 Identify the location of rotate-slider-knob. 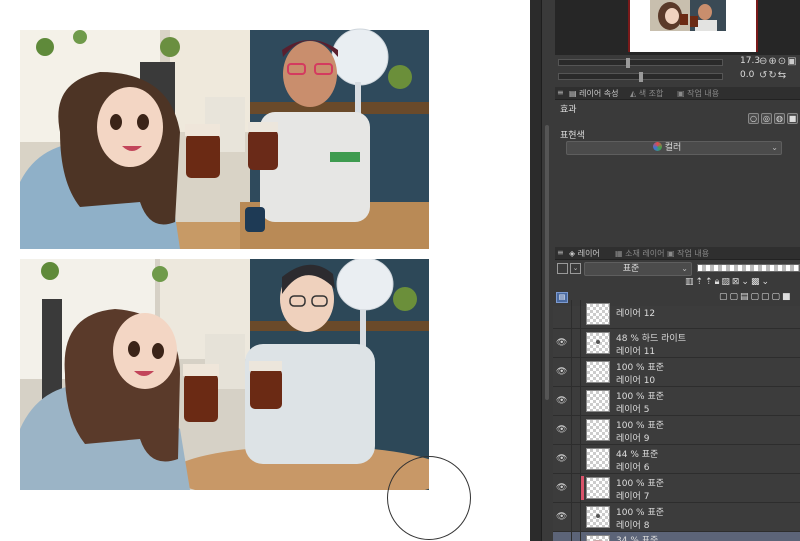
(641, 77).